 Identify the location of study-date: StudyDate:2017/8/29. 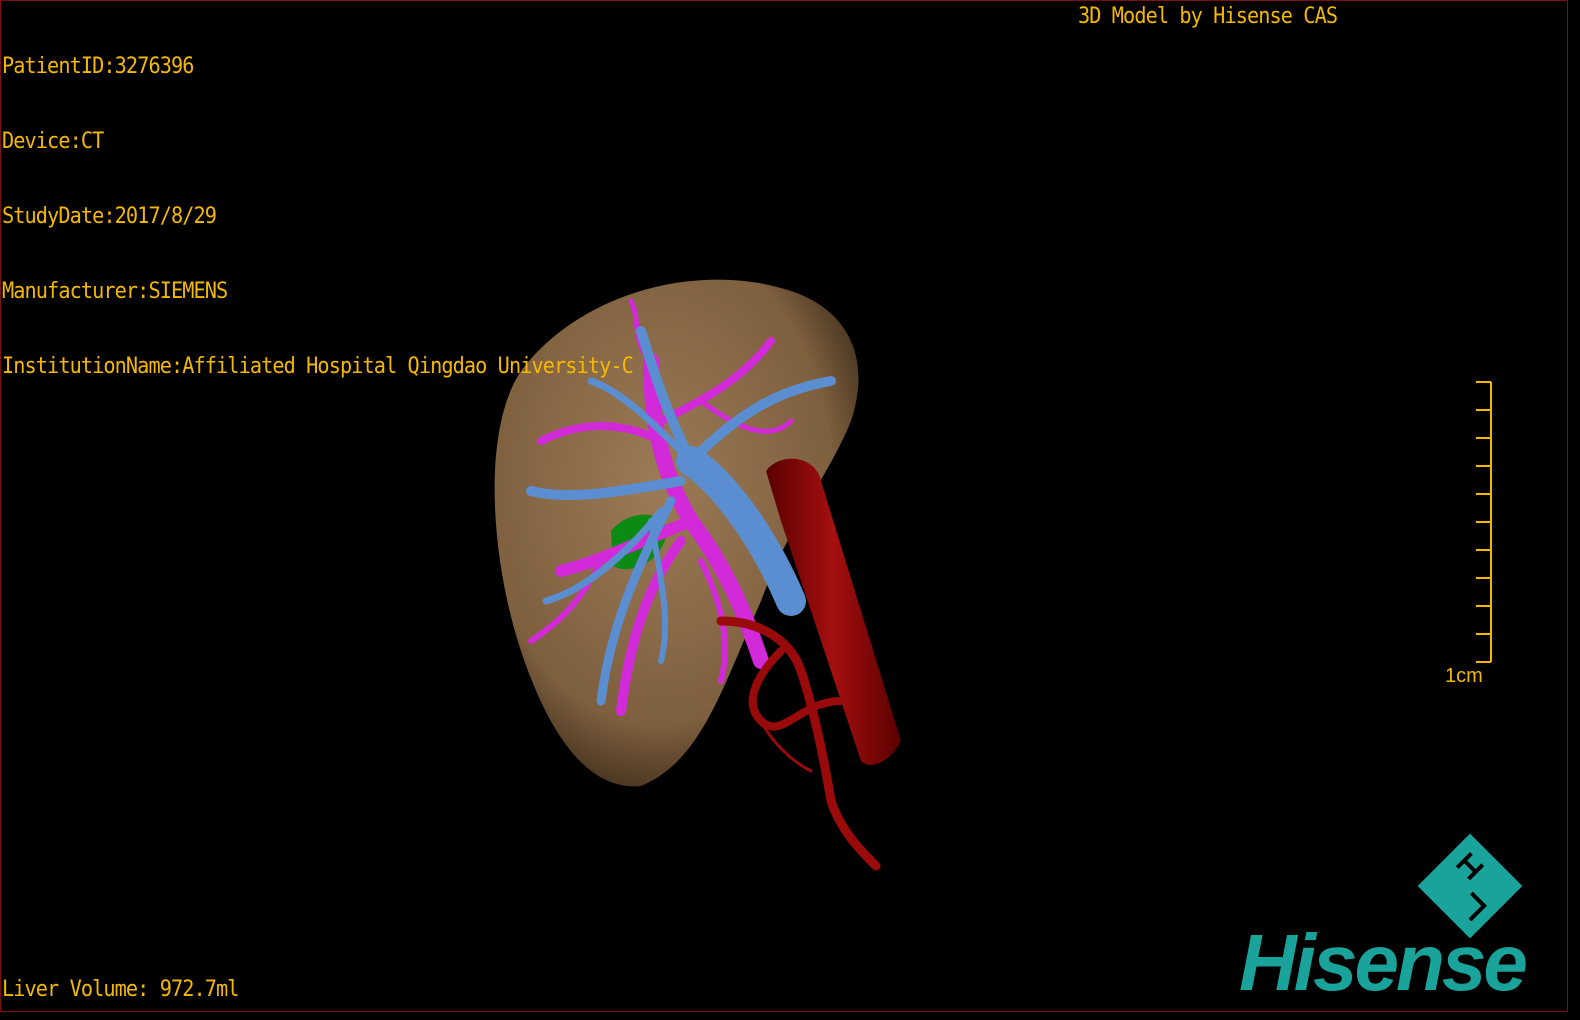
(109, 216).